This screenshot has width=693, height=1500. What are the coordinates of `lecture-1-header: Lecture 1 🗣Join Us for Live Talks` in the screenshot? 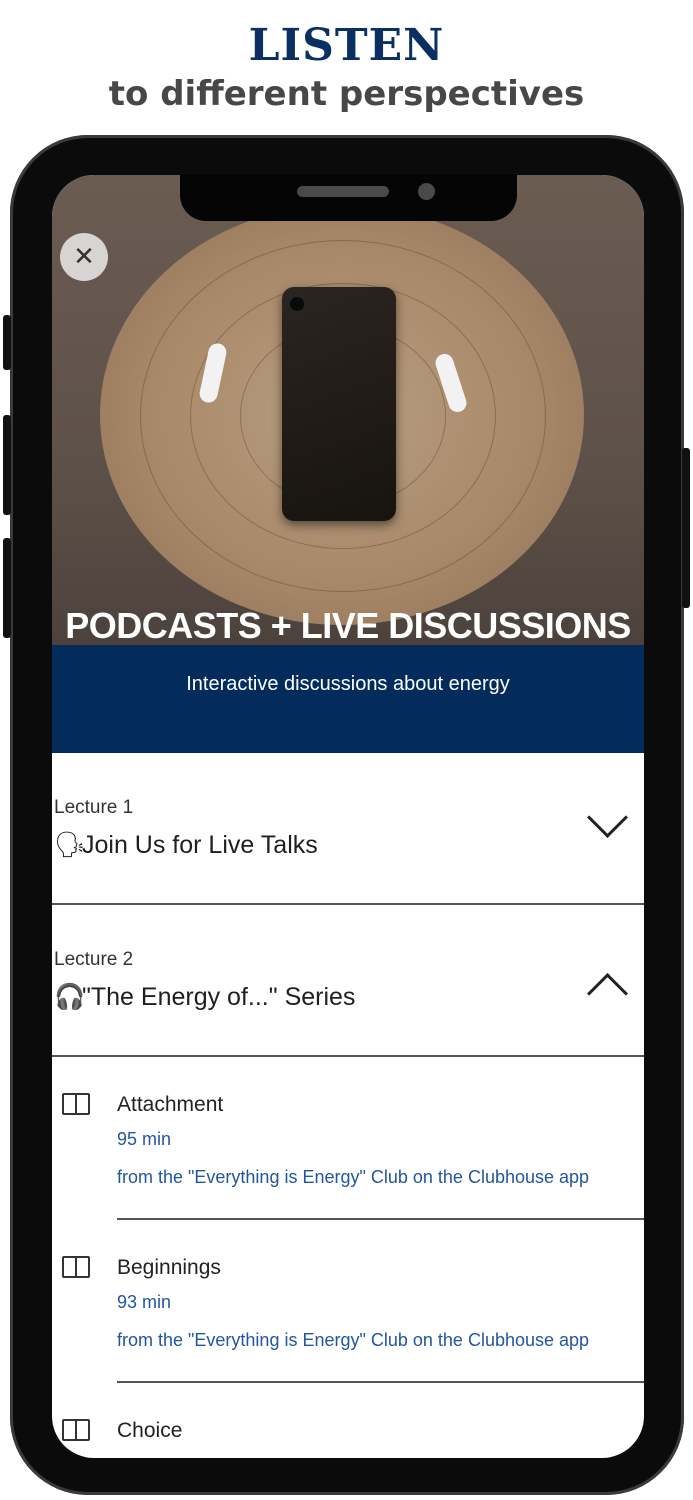 It's located at (348, 829).